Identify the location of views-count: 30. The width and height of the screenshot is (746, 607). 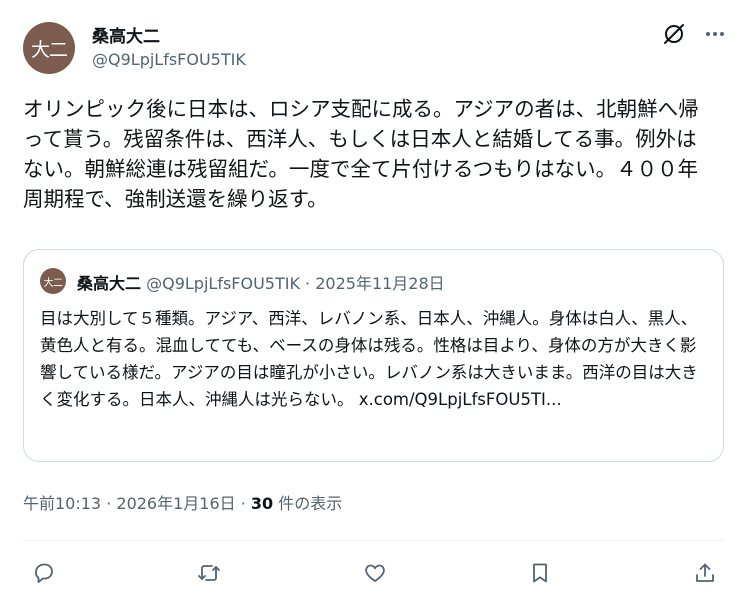
(262, 503).